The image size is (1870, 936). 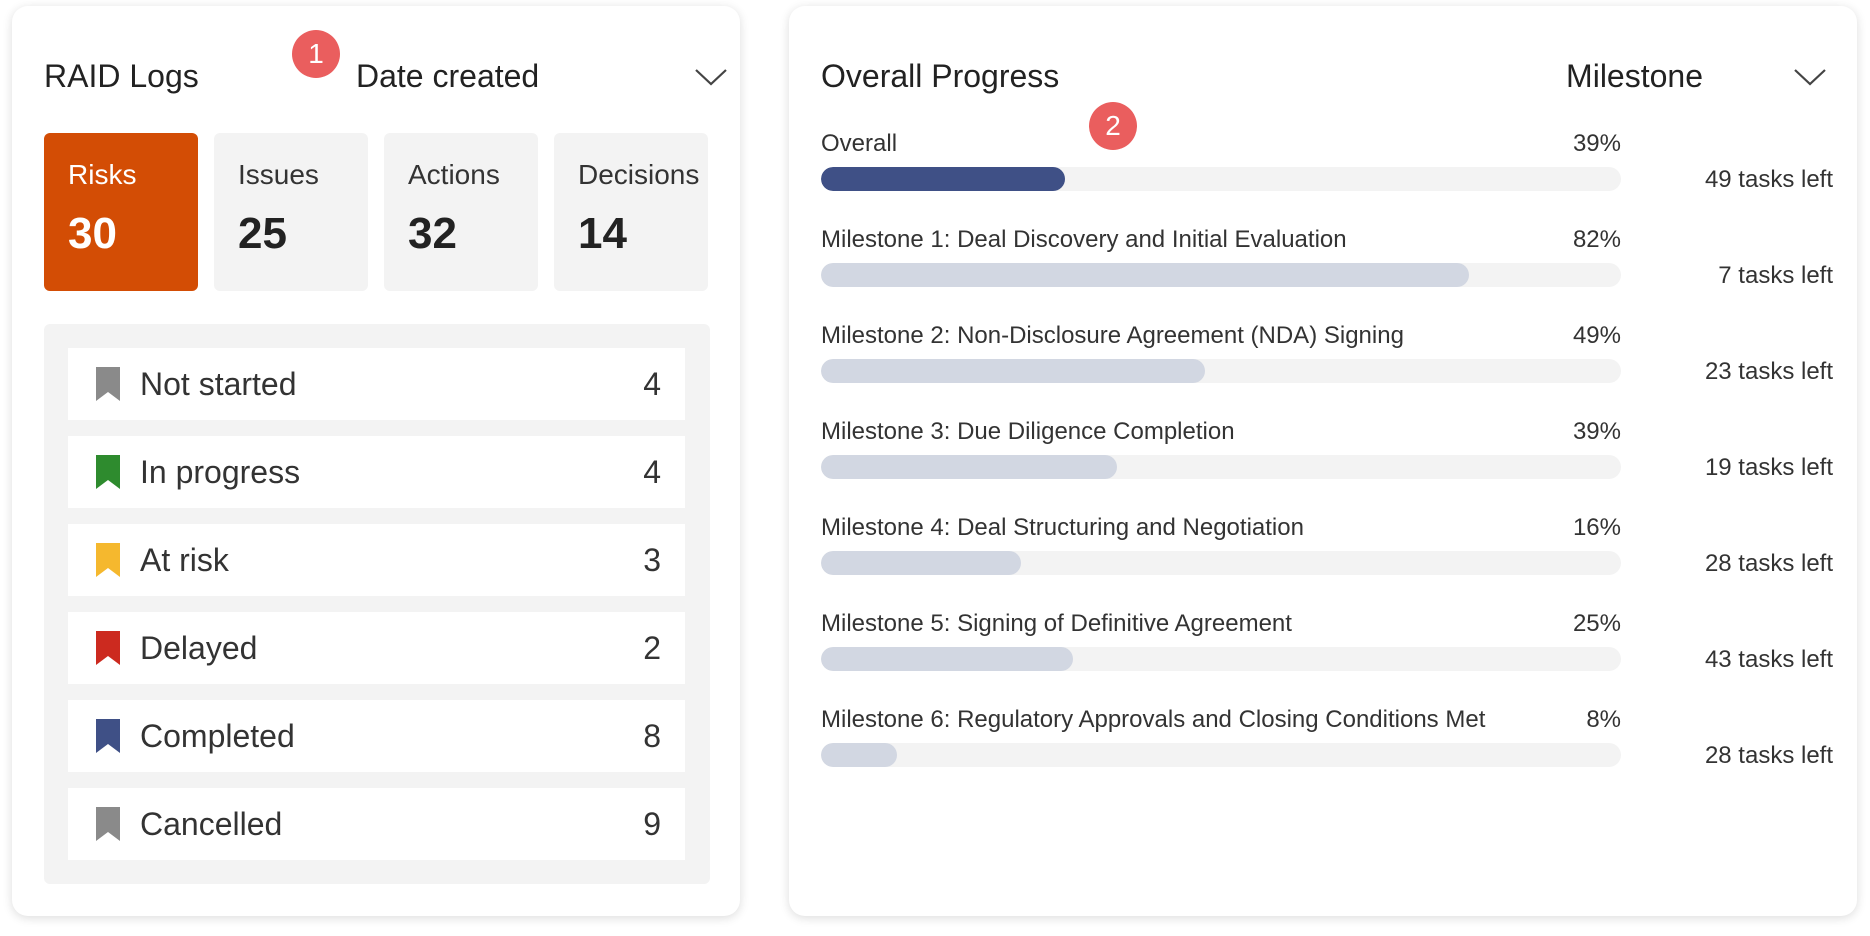 I want to click on stat-label: Issues, so click(x=278, y=174).